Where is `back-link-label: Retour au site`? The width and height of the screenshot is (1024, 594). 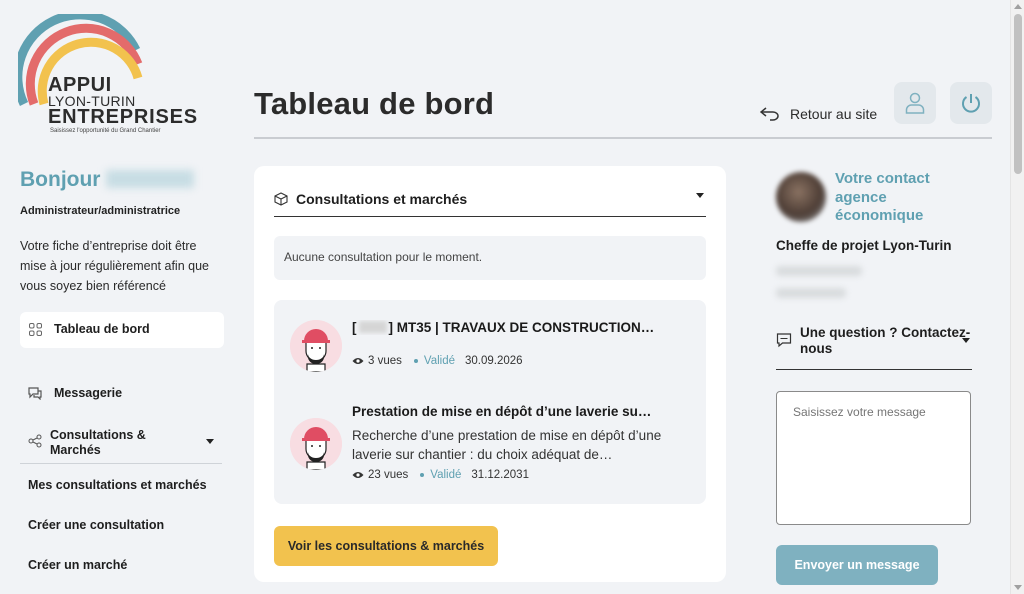
back-link-label: Retour au site is located at coordinates (834, 114).